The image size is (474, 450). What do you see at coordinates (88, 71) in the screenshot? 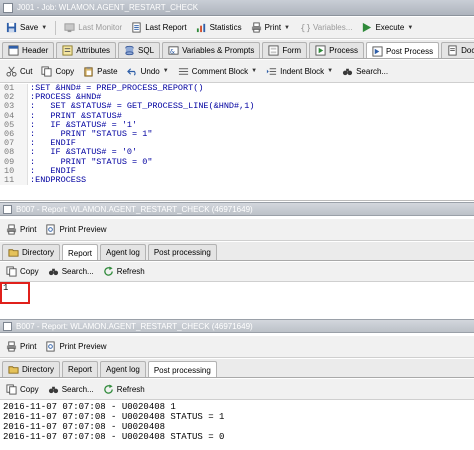
I see `clipboard-icon` at bounding box center [88, 71].